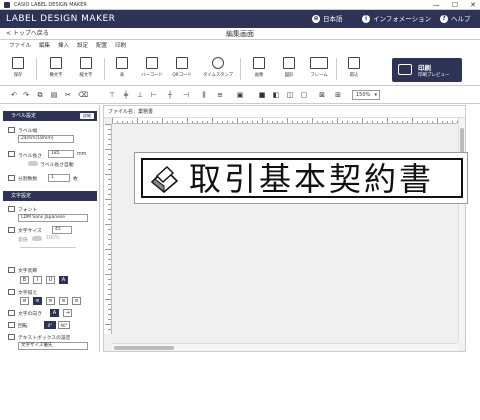 The image size is (480, 420). Describe the element at coordinates (50, 196) in the screenshot. I see `text-settings-header: 文字設定` at that location.